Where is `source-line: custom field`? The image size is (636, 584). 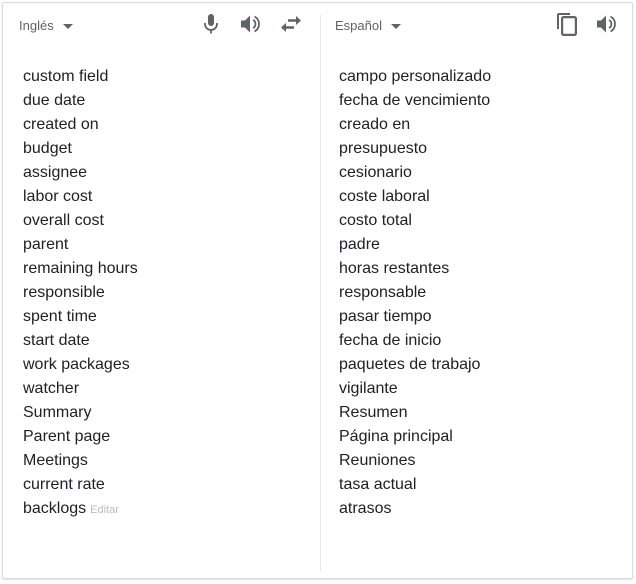 source-line: custom field is located at coordinates (66, 76).